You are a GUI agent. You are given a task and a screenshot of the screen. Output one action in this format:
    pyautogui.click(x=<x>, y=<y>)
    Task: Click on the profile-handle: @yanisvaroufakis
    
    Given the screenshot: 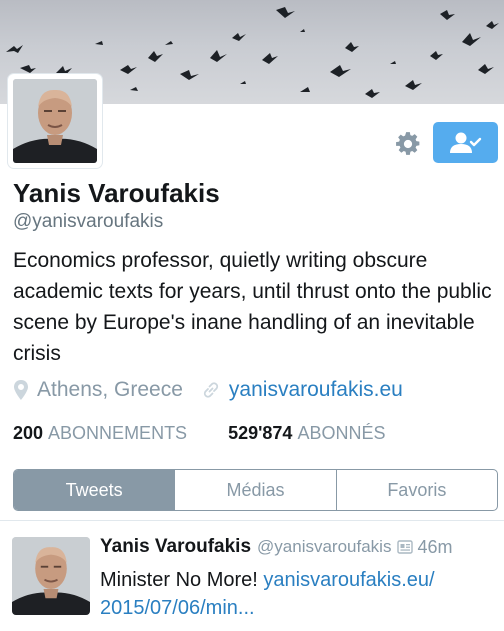 What is the action you would take?
    pyautogui.click(x=88, y=221)
    